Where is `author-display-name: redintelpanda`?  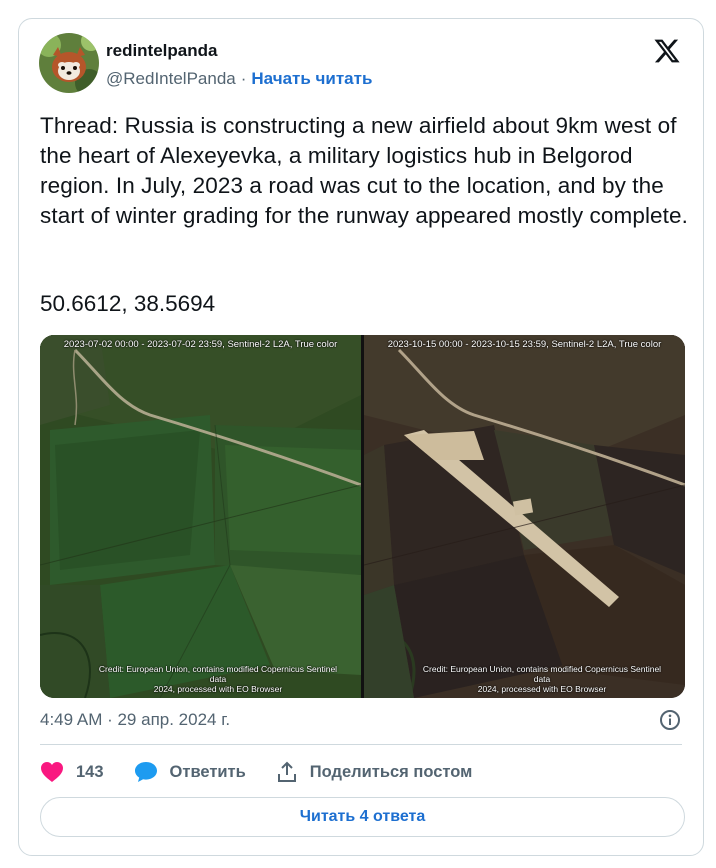
author-display-name: redintelpanda is located at coordinates (161, 51).